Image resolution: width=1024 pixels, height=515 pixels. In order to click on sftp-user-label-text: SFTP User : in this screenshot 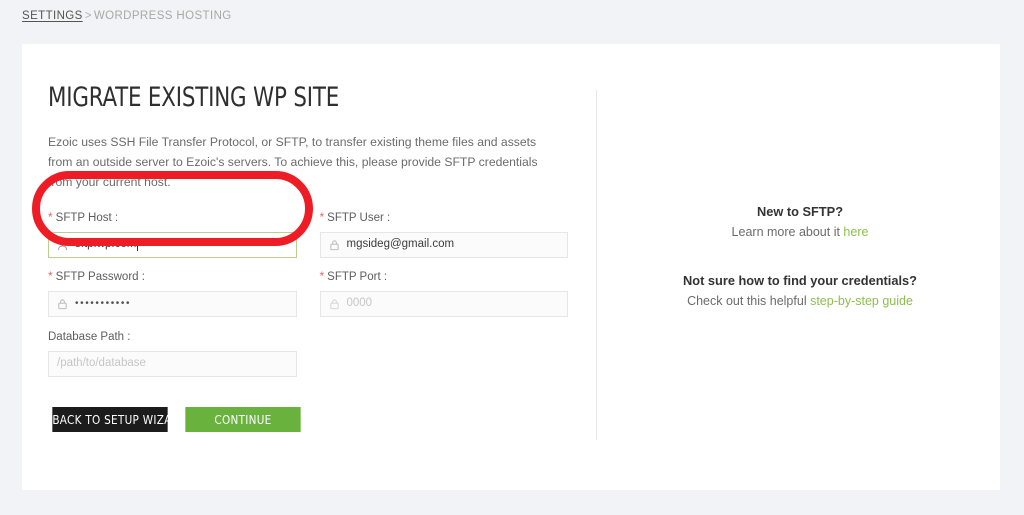, I will do `click(359, 218)`.